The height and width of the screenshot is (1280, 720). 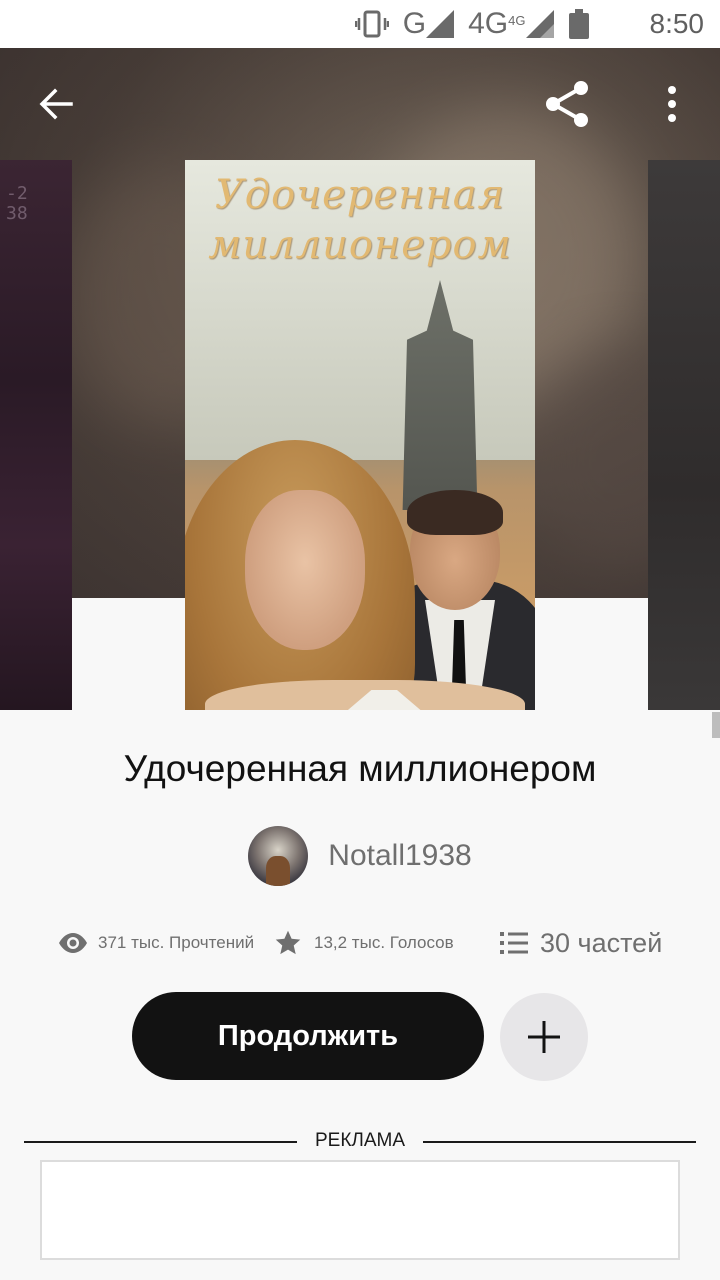 What do you see at coordinates (36, 435) in the screenshot?
I see `previous-story-cover: -2 38` at bounding box center [36, 435].